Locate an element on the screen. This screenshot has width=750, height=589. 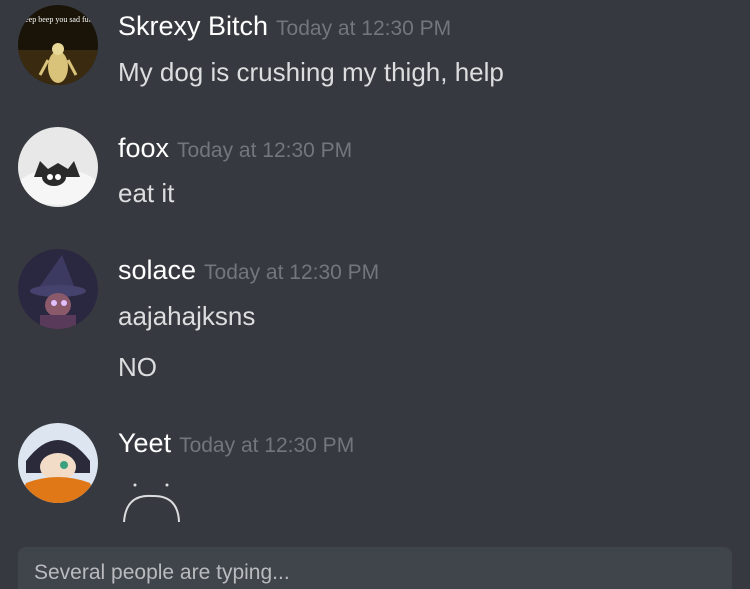
message-header: Skrexy Bitch Today at 12:30 PM is located at coordinates (284, 27).